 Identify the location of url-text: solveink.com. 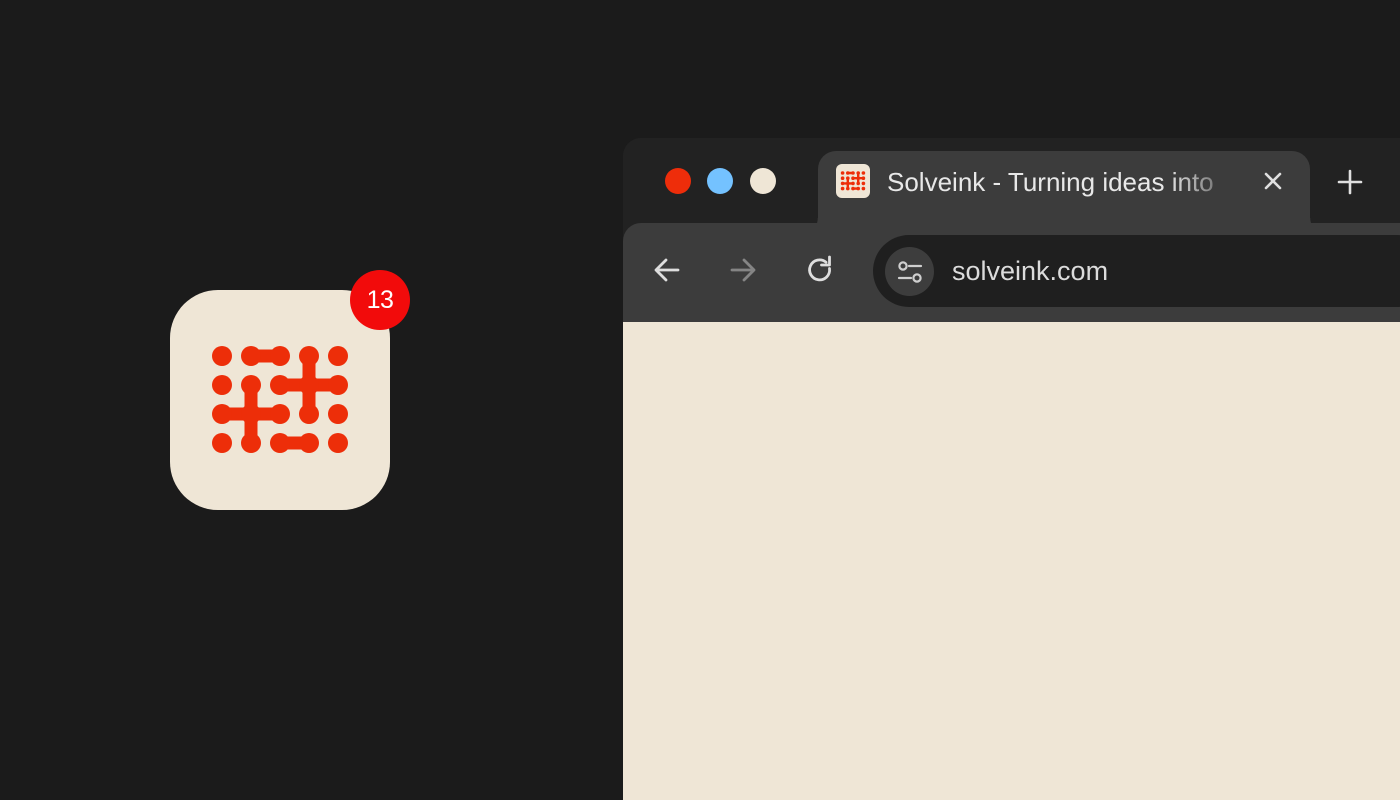
(1030, 271).